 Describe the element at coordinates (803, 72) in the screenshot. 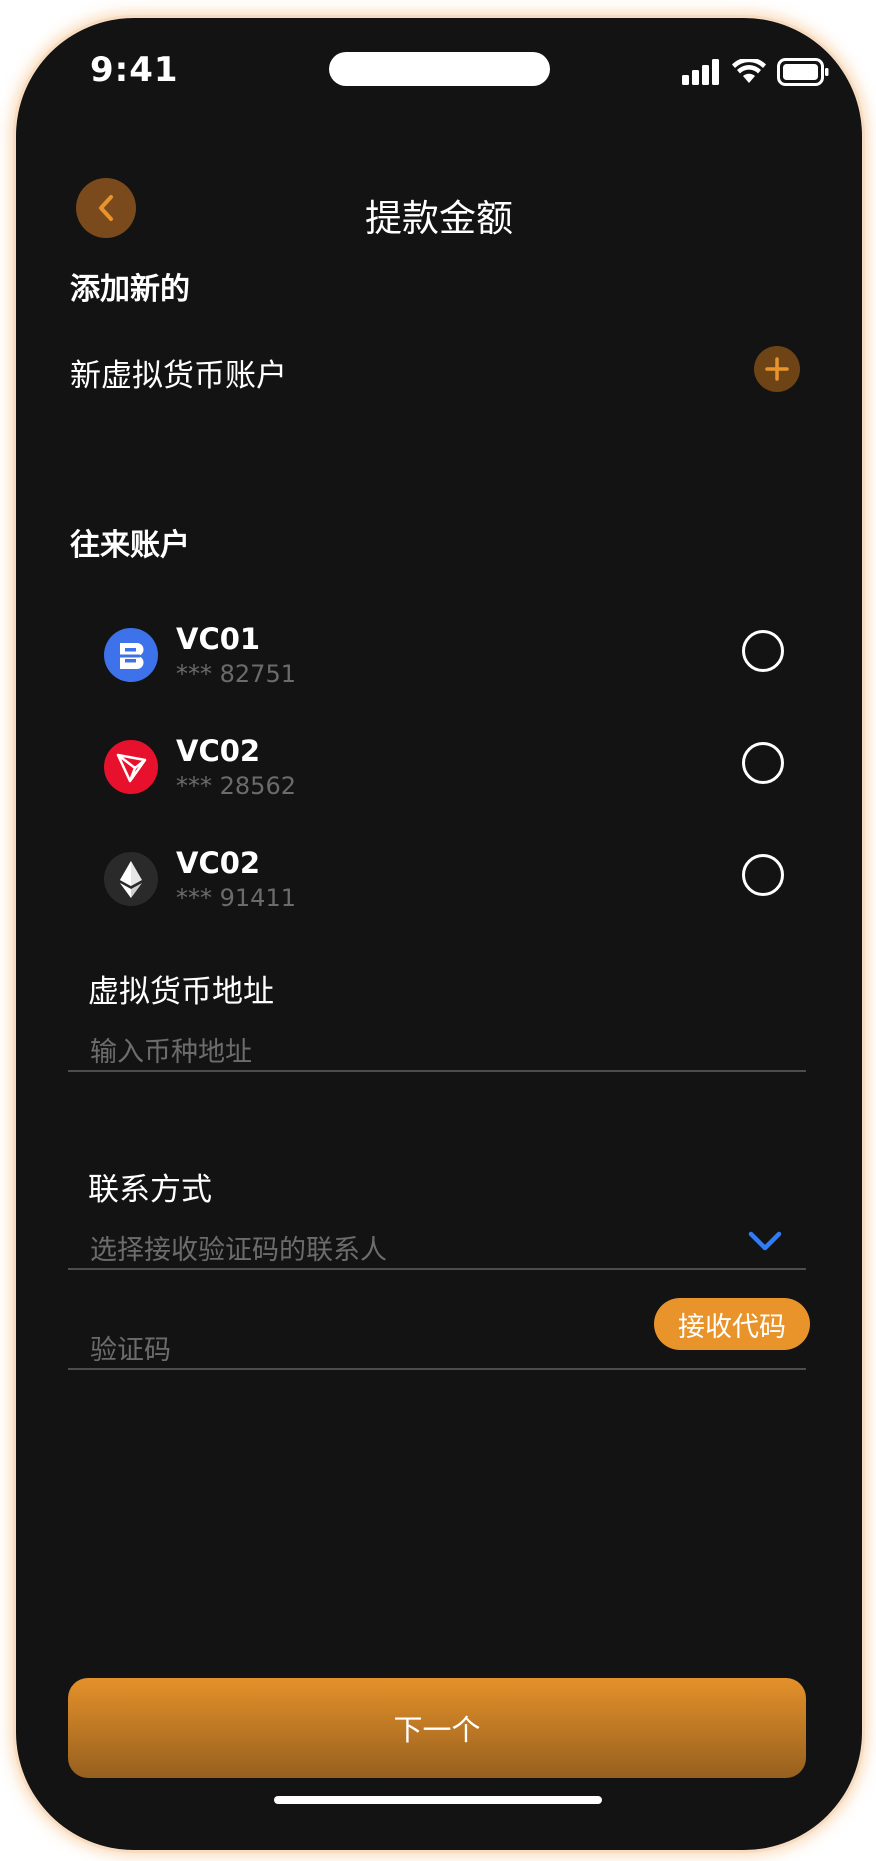

I see `battery-icon` at that location.